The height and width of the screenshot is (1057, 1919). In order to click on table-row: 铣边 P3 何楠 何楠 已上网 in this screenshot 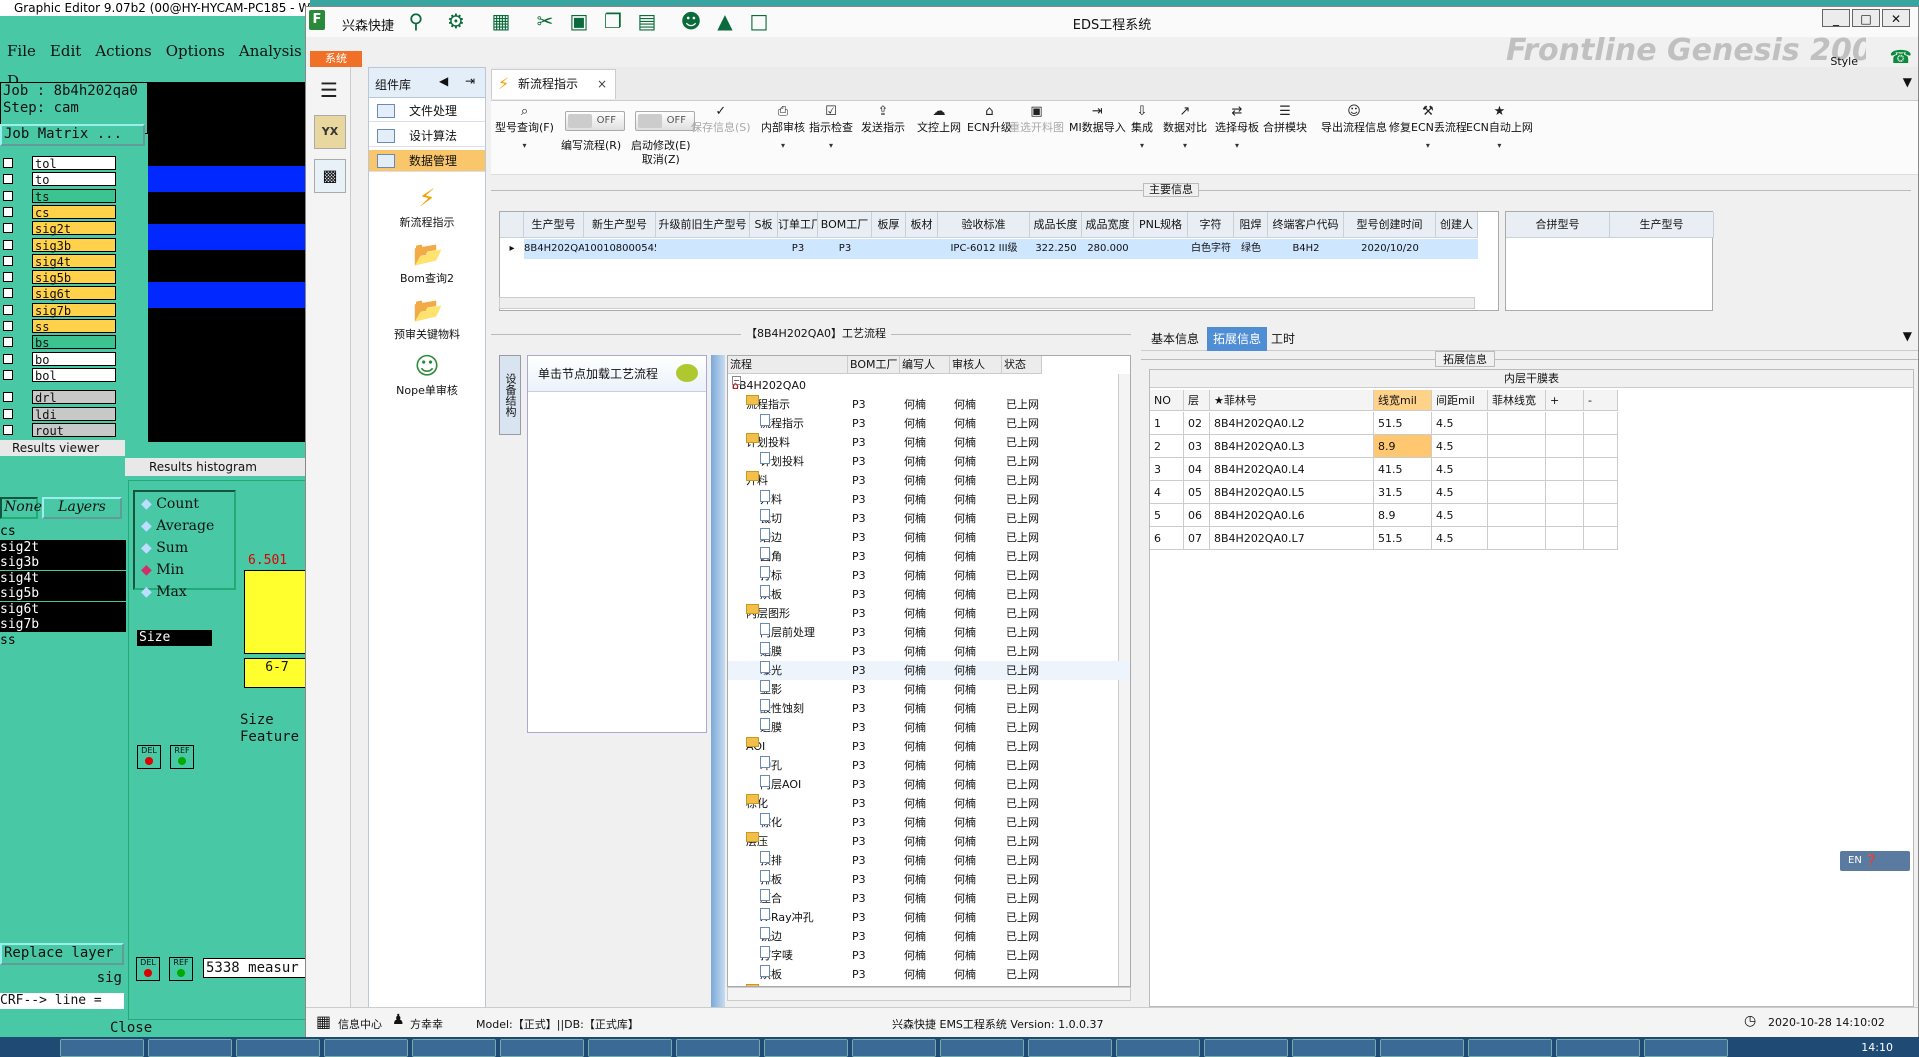, I will do `click(929, 936)`.